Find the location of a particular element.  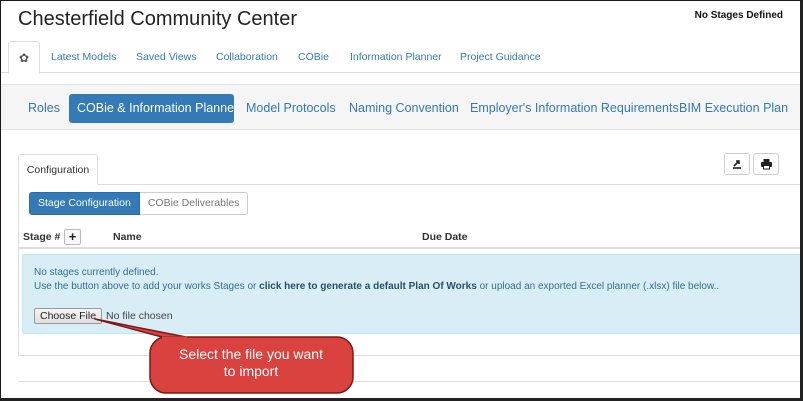

choose-file-button: Choose File is located at coordinates (68, 316).